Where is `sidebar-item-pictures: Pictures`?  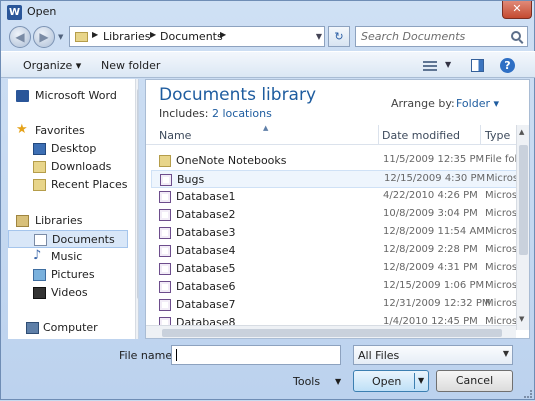
sidebar-item-pictures: Pictures is located at coordinates (68, 275).